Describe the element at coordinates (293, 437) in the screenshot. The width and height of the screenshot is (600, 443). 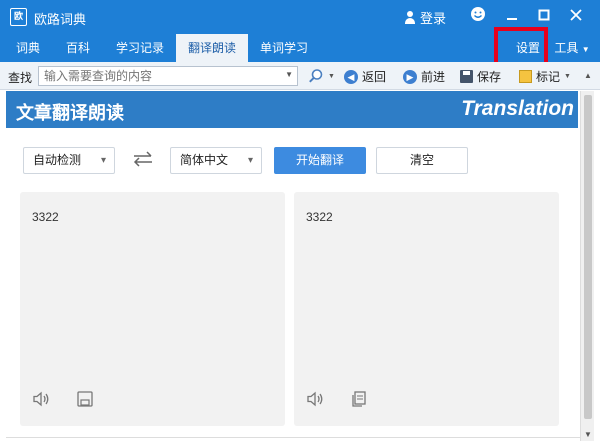
I see `bottom-divider` at that location.